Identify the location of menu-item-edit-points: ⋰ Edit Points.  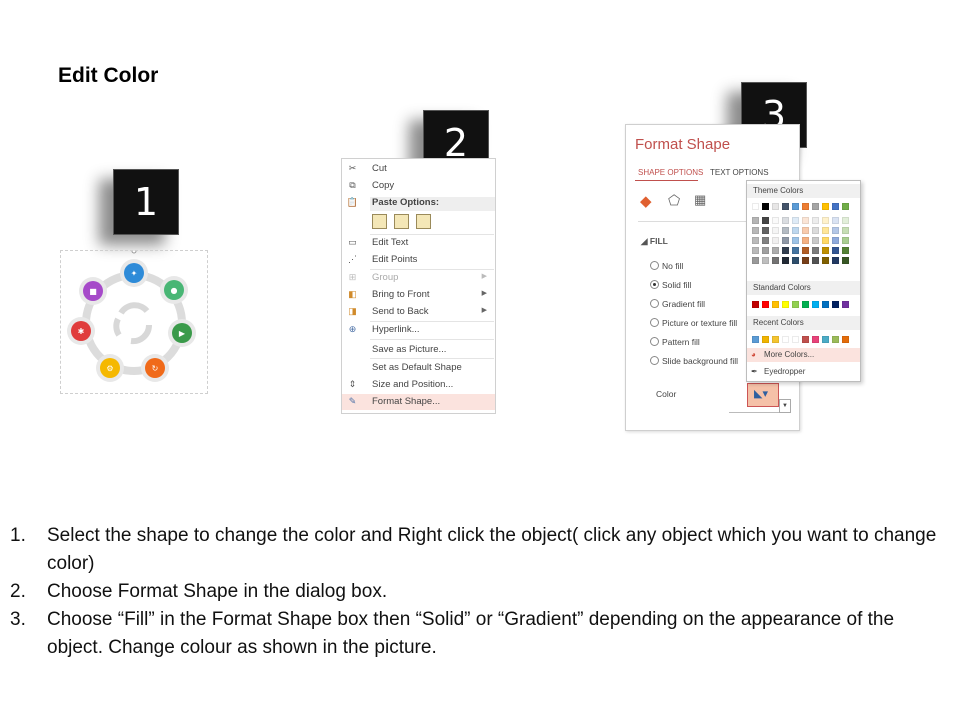
(418, 260).